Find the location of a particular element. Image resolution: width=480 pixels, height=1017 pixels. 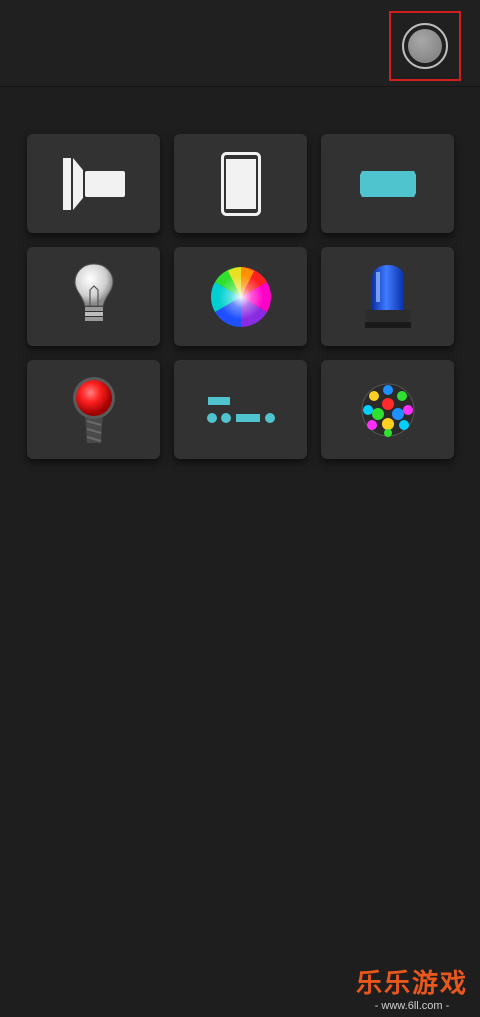

disco-ball-icon is located at coordinates (387, 410).